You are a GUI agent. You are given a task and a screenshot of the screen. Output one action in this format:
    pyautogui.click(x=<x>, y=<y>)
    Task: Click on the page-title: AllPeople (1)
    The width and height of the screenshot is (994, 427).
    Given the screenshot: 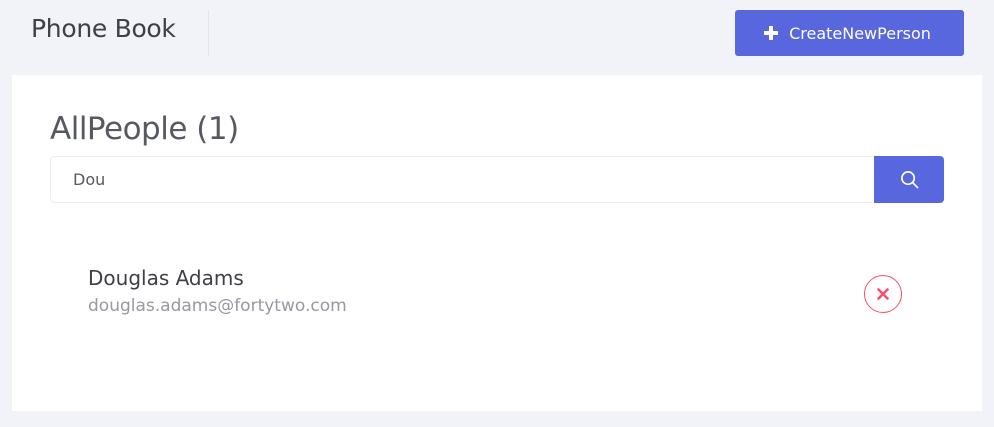 What is the action you would take?
    pyautogui.click(x=144, y=129)
    